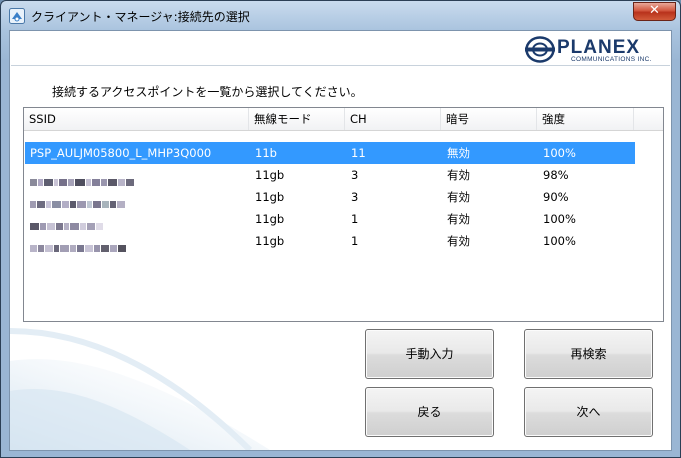  I want to click on app-icon, so click(17, 16).